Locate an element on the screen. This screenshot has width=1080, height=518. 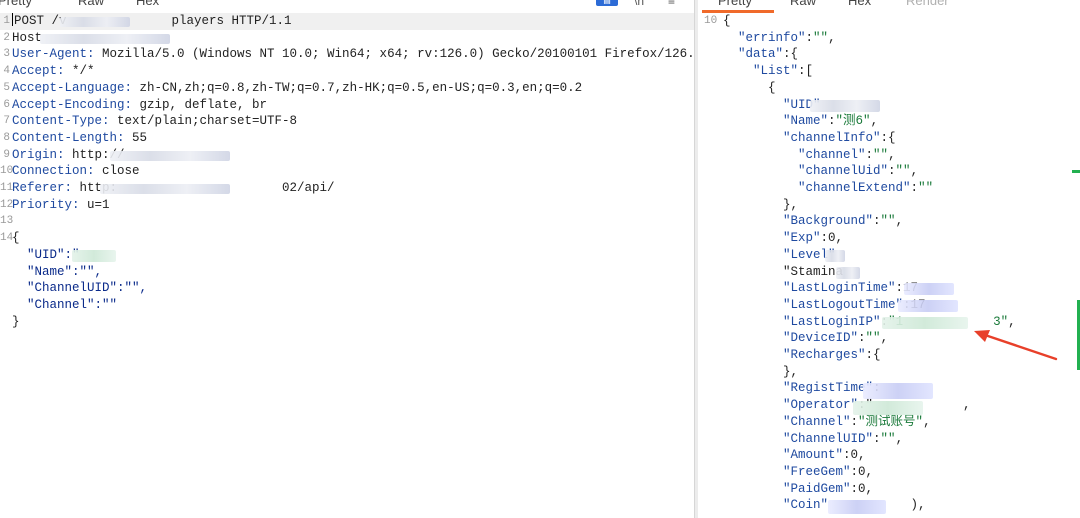
response-line-text: "LastLoginTime":17 is located at coordinates (850, 288).